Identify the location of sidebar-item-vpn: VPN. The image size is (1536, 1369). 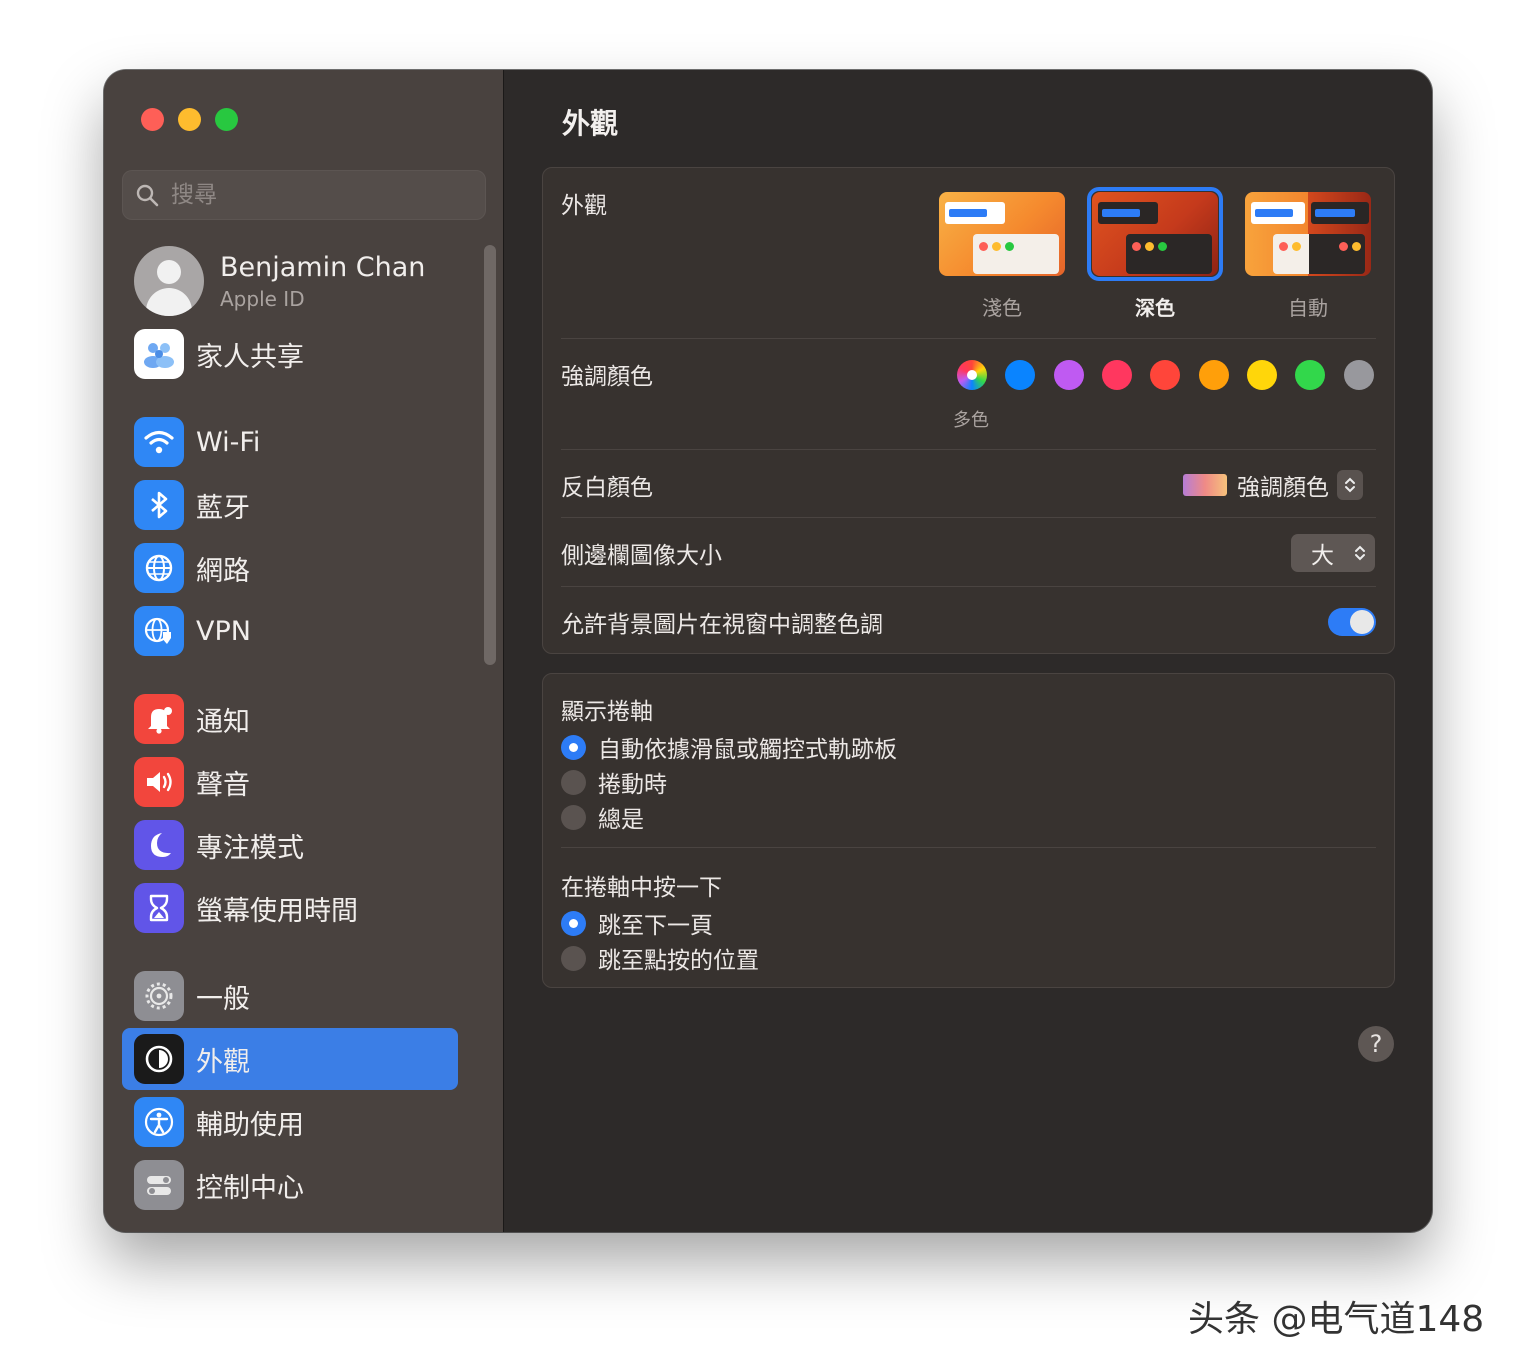
(290, 631).